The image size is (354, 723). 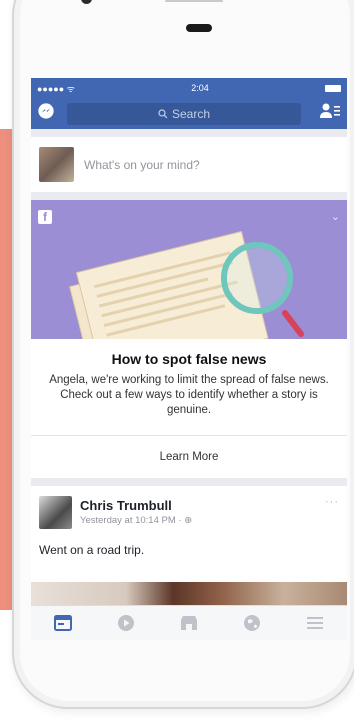 I want to click on card-title: How to spot false news, so click(x=189, y=359).